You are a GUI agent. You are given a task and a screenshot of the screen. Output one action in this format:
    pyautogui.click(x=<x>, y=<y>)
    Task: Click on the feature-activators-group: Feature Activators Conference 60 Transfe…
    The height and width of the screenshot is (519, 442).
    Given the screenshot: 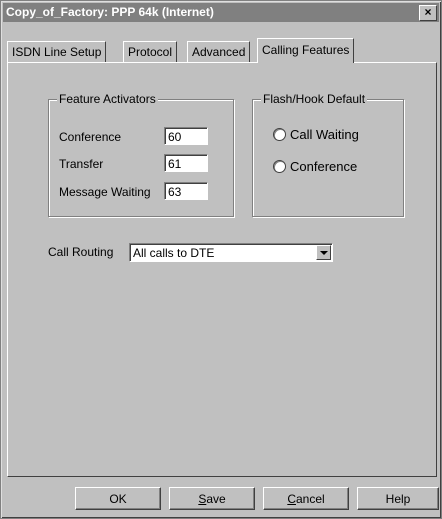 What is the action you would take?
    pyautogui.click(x=141, y=154)
    